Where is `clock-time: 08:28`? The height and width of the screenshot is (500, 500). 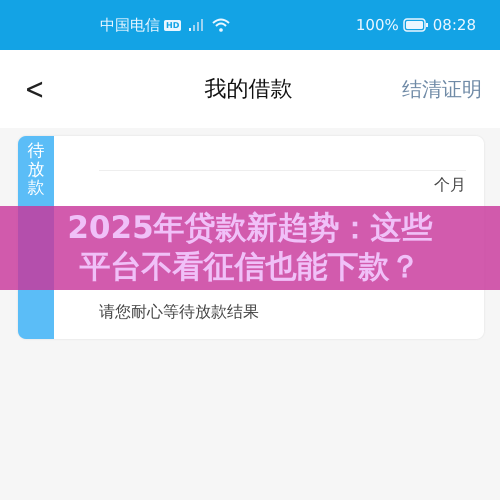
clock-time: 08:28 is located at coordinates (454, 25).